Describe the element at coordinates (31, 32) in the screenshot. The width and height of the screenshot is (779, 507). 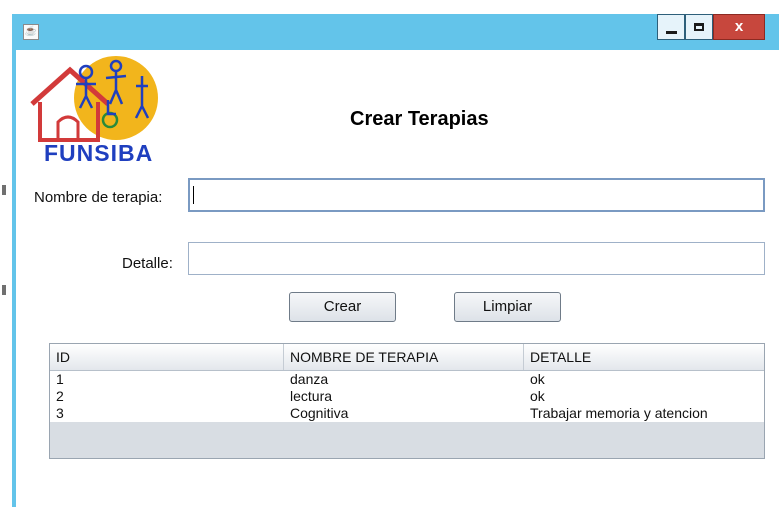
I see `java-app-icon: ☕` at that location.